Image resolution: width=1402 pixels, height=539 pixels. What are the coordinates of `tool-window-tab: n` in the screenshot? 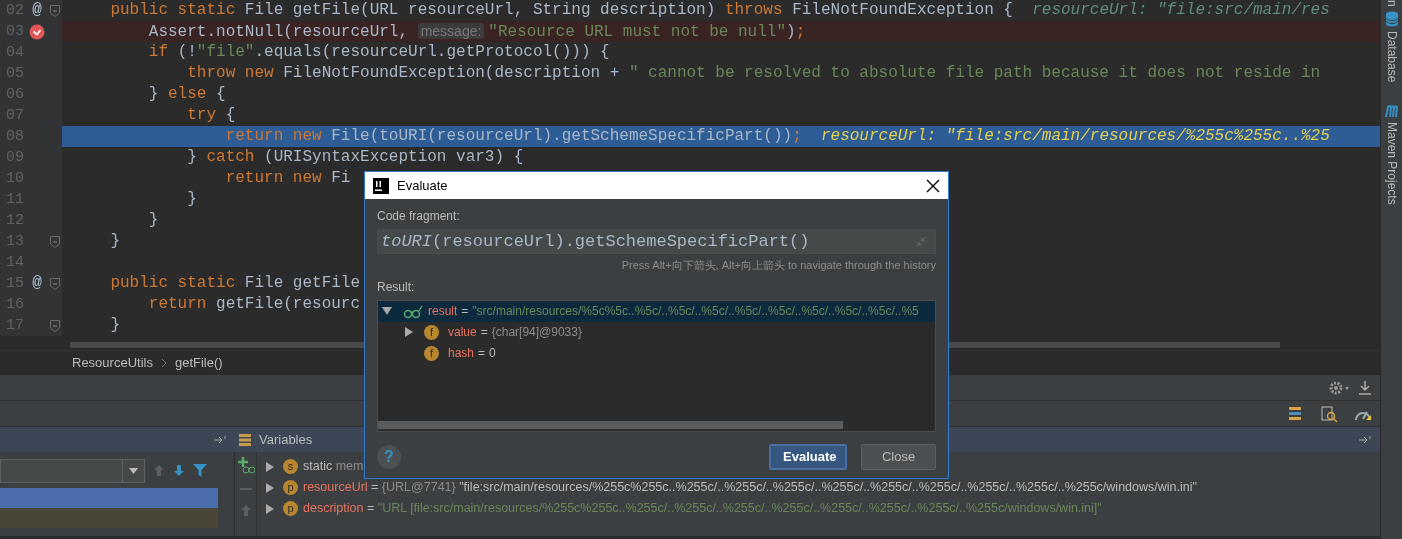 It's located at (1391, 3).